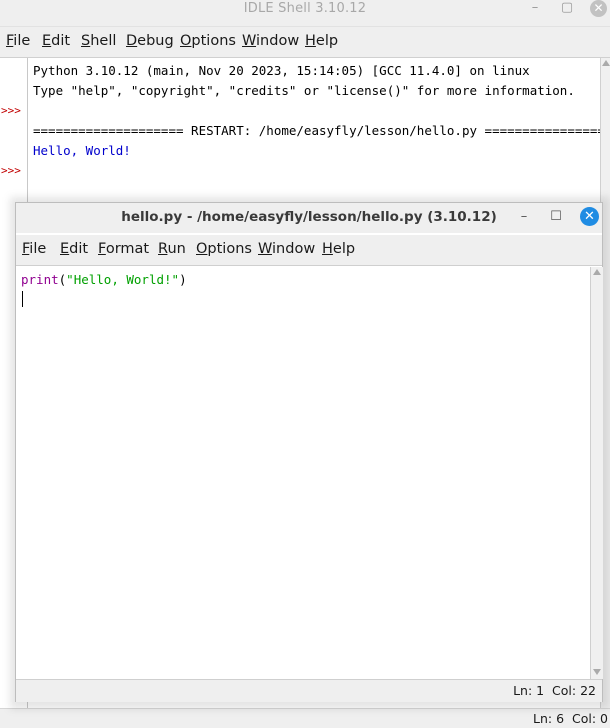 Image resolution: width=610 pixels, height=728 pixels. What do you see at coordinates (597, 672) in the screenshot?
I see `scroll-down-arrow-icon` at bounding box center [597, 672].